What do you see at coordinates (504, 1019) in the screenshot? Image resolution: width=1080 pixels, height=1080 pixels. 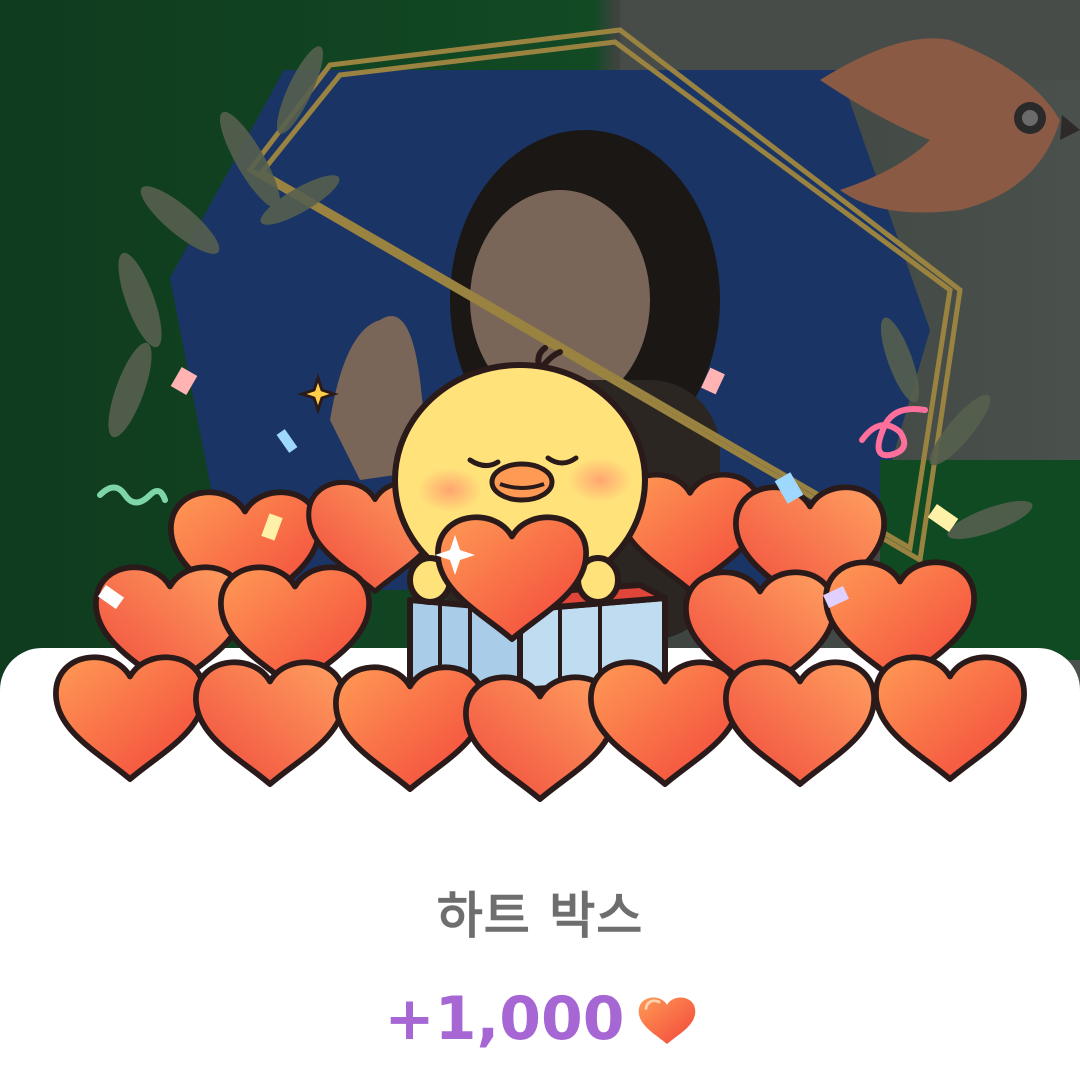 I see `reward-amount: +1,000` at bounding box center [504, 1019].